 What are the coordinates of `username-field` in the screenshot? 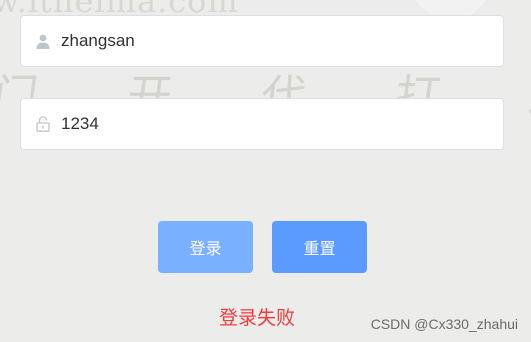 It's located at (262, 41).